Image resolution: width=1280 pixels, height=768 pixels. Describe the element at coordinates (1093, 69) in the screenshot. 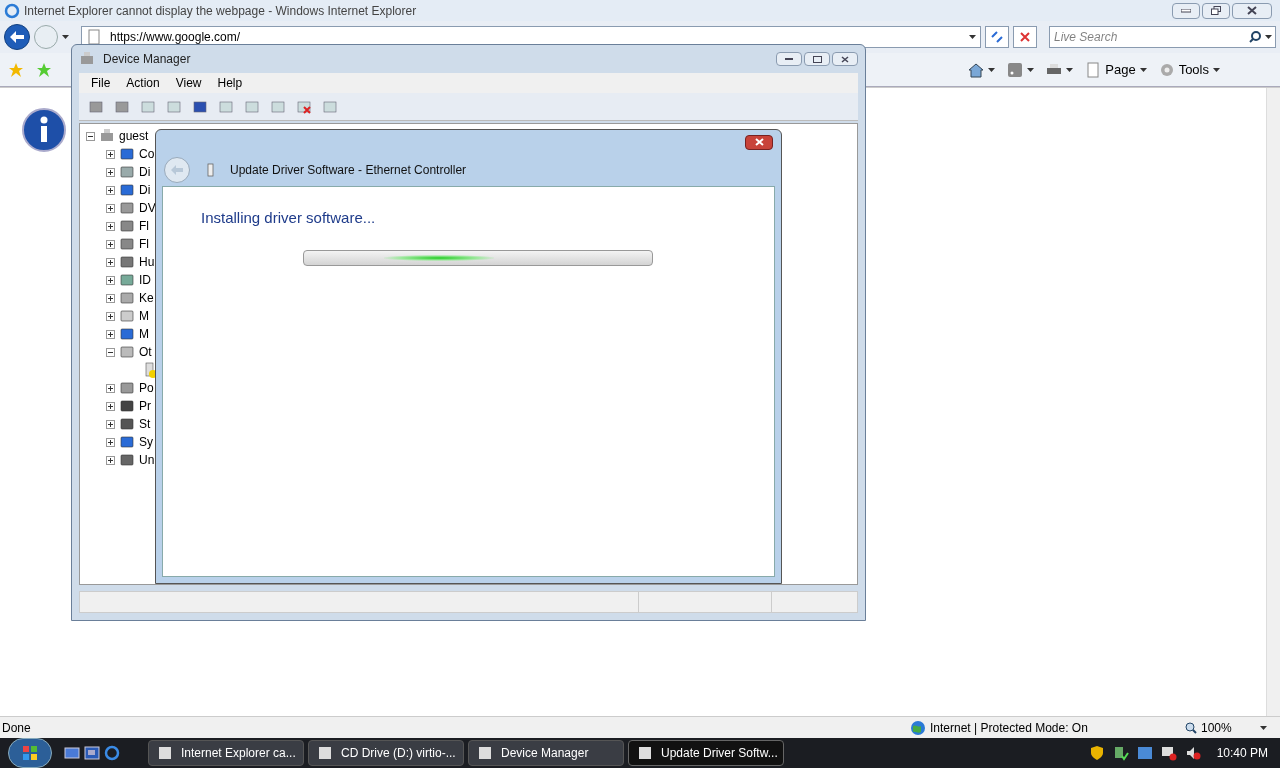

I see `page-icon` at that location.